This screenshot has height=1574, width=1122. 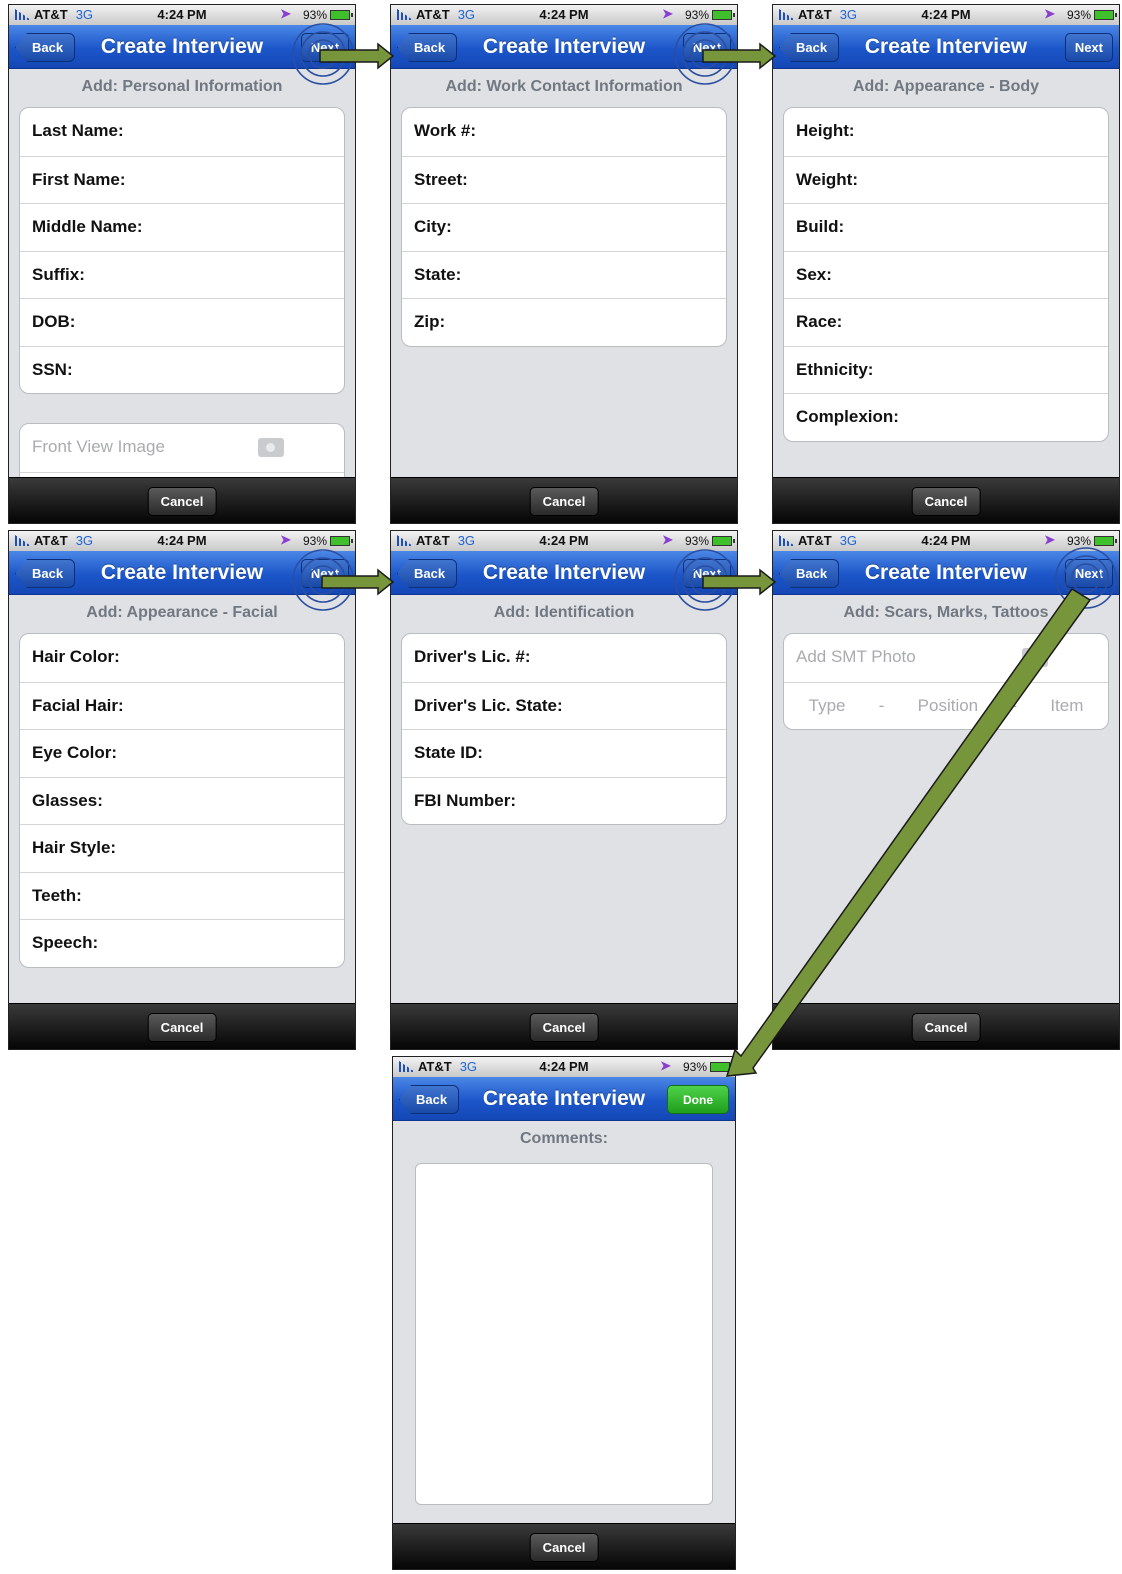 I want to click on section-header: Add: Scars, Marks, Tattoos, so click(x=946, y=612).